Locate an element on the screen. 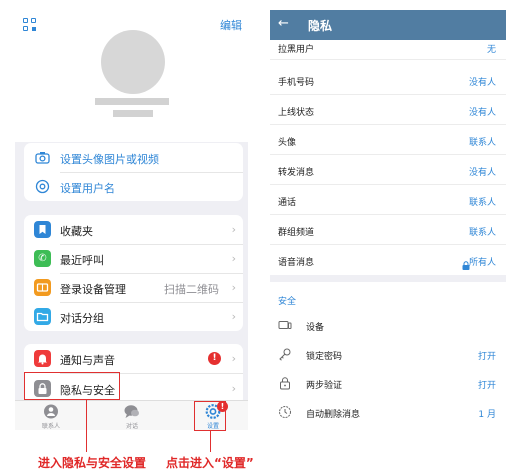 The height and width of the screenshot is (476, 520). alert-badge: ! is located at coordinates (214, 358).